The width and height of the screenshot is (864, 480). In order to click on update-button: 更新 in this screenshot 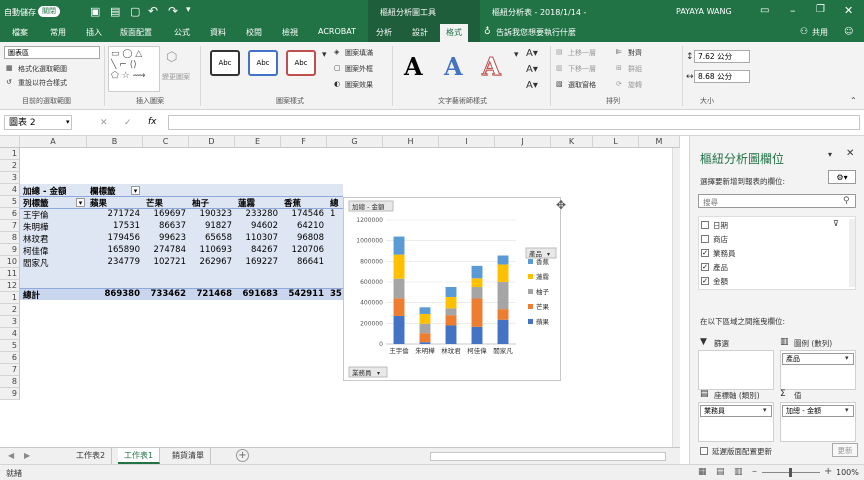, I will do `click(845, 450)`.